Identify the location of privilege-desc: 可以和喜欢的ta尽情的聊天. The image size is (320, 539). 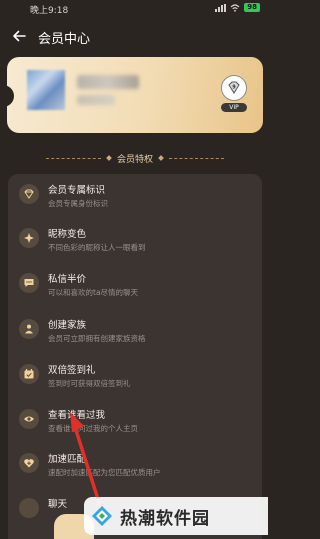
(93, 292).